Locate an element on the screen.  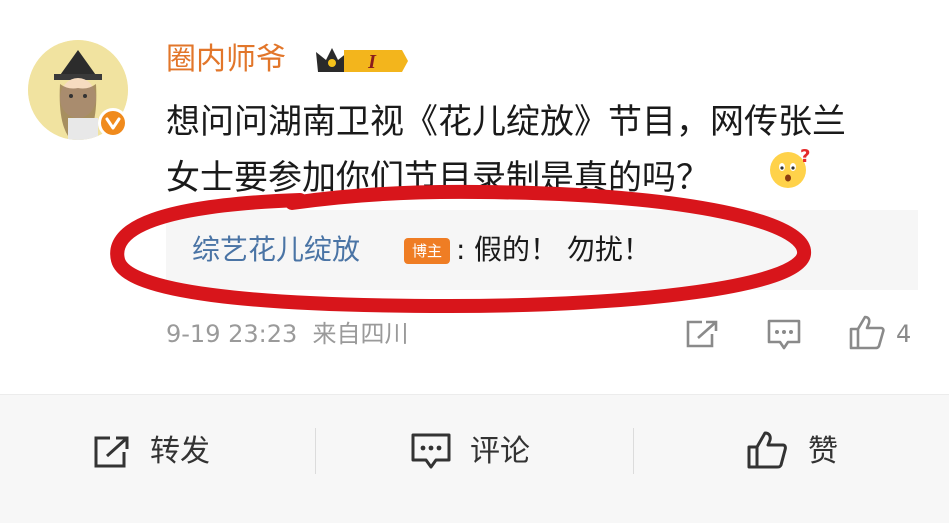
post-meta: 9-19 23:23 来自四川 is located at coordinates (287, 334).